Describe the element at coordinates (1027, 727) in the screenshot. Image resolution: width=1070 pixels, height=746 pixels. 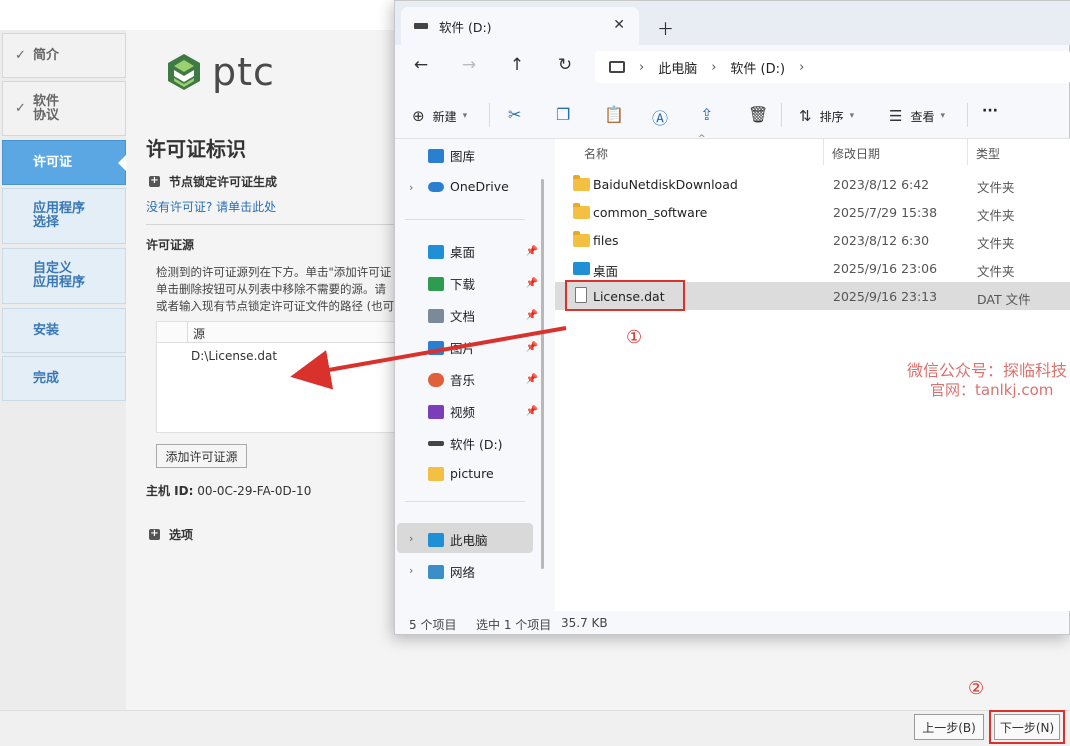
I see `highlight-box-next` at that location.